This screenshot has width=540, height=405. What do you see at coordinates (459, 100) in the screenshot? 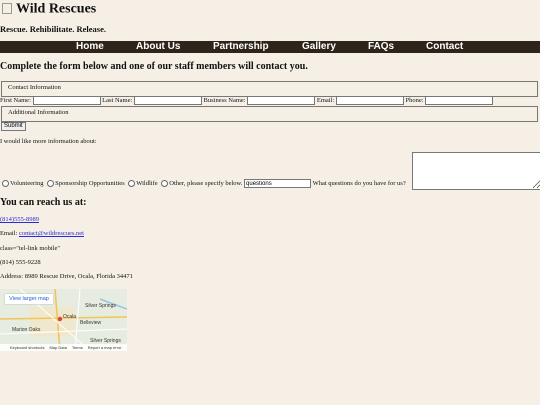
I see `phone-field` at bounding box center [459, 100].